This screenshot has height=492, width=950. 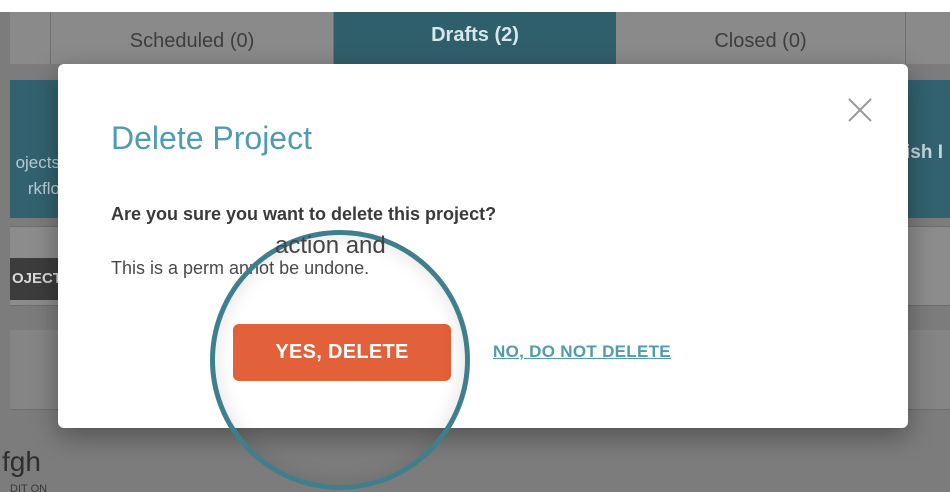 What do you see at coordinates (37, 162) in the screenshot?
I see `band-left-line: ojects` at bounding box center [37, 162].